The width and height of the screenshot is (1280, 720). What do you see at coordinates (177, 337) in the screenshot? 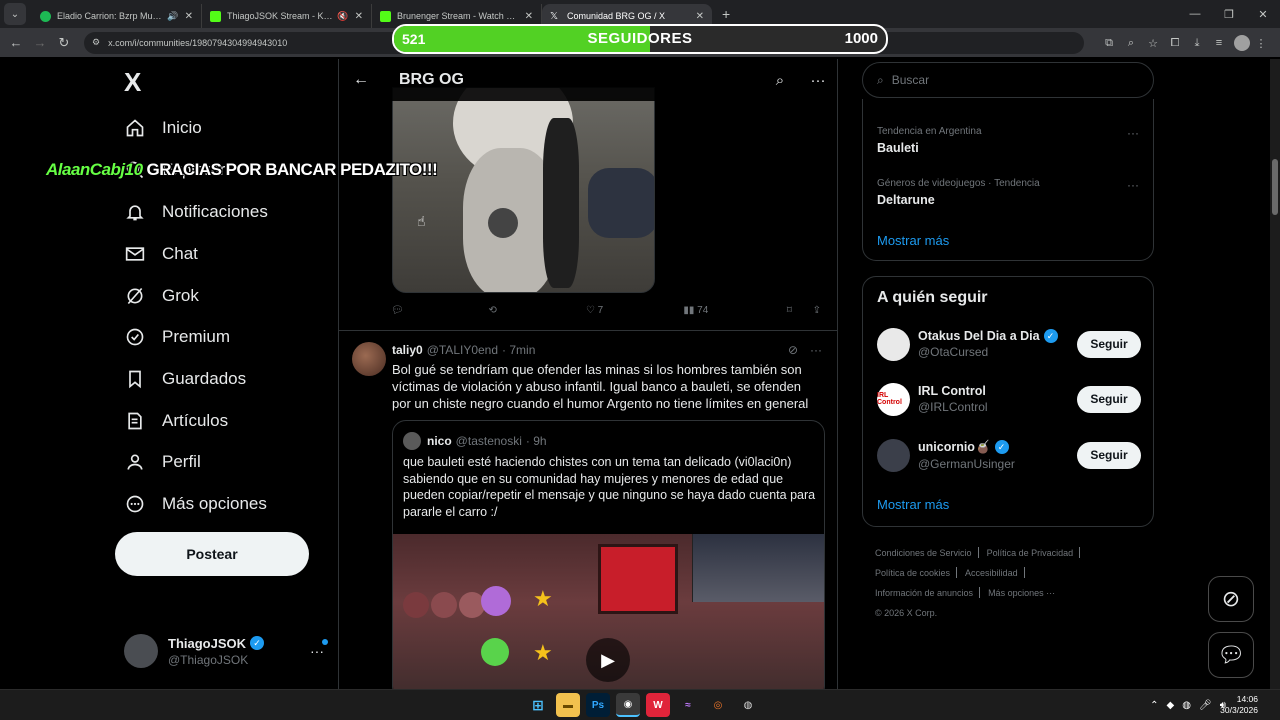
I see `nav-item-premium: Premium` at bounding box center [177, 337].